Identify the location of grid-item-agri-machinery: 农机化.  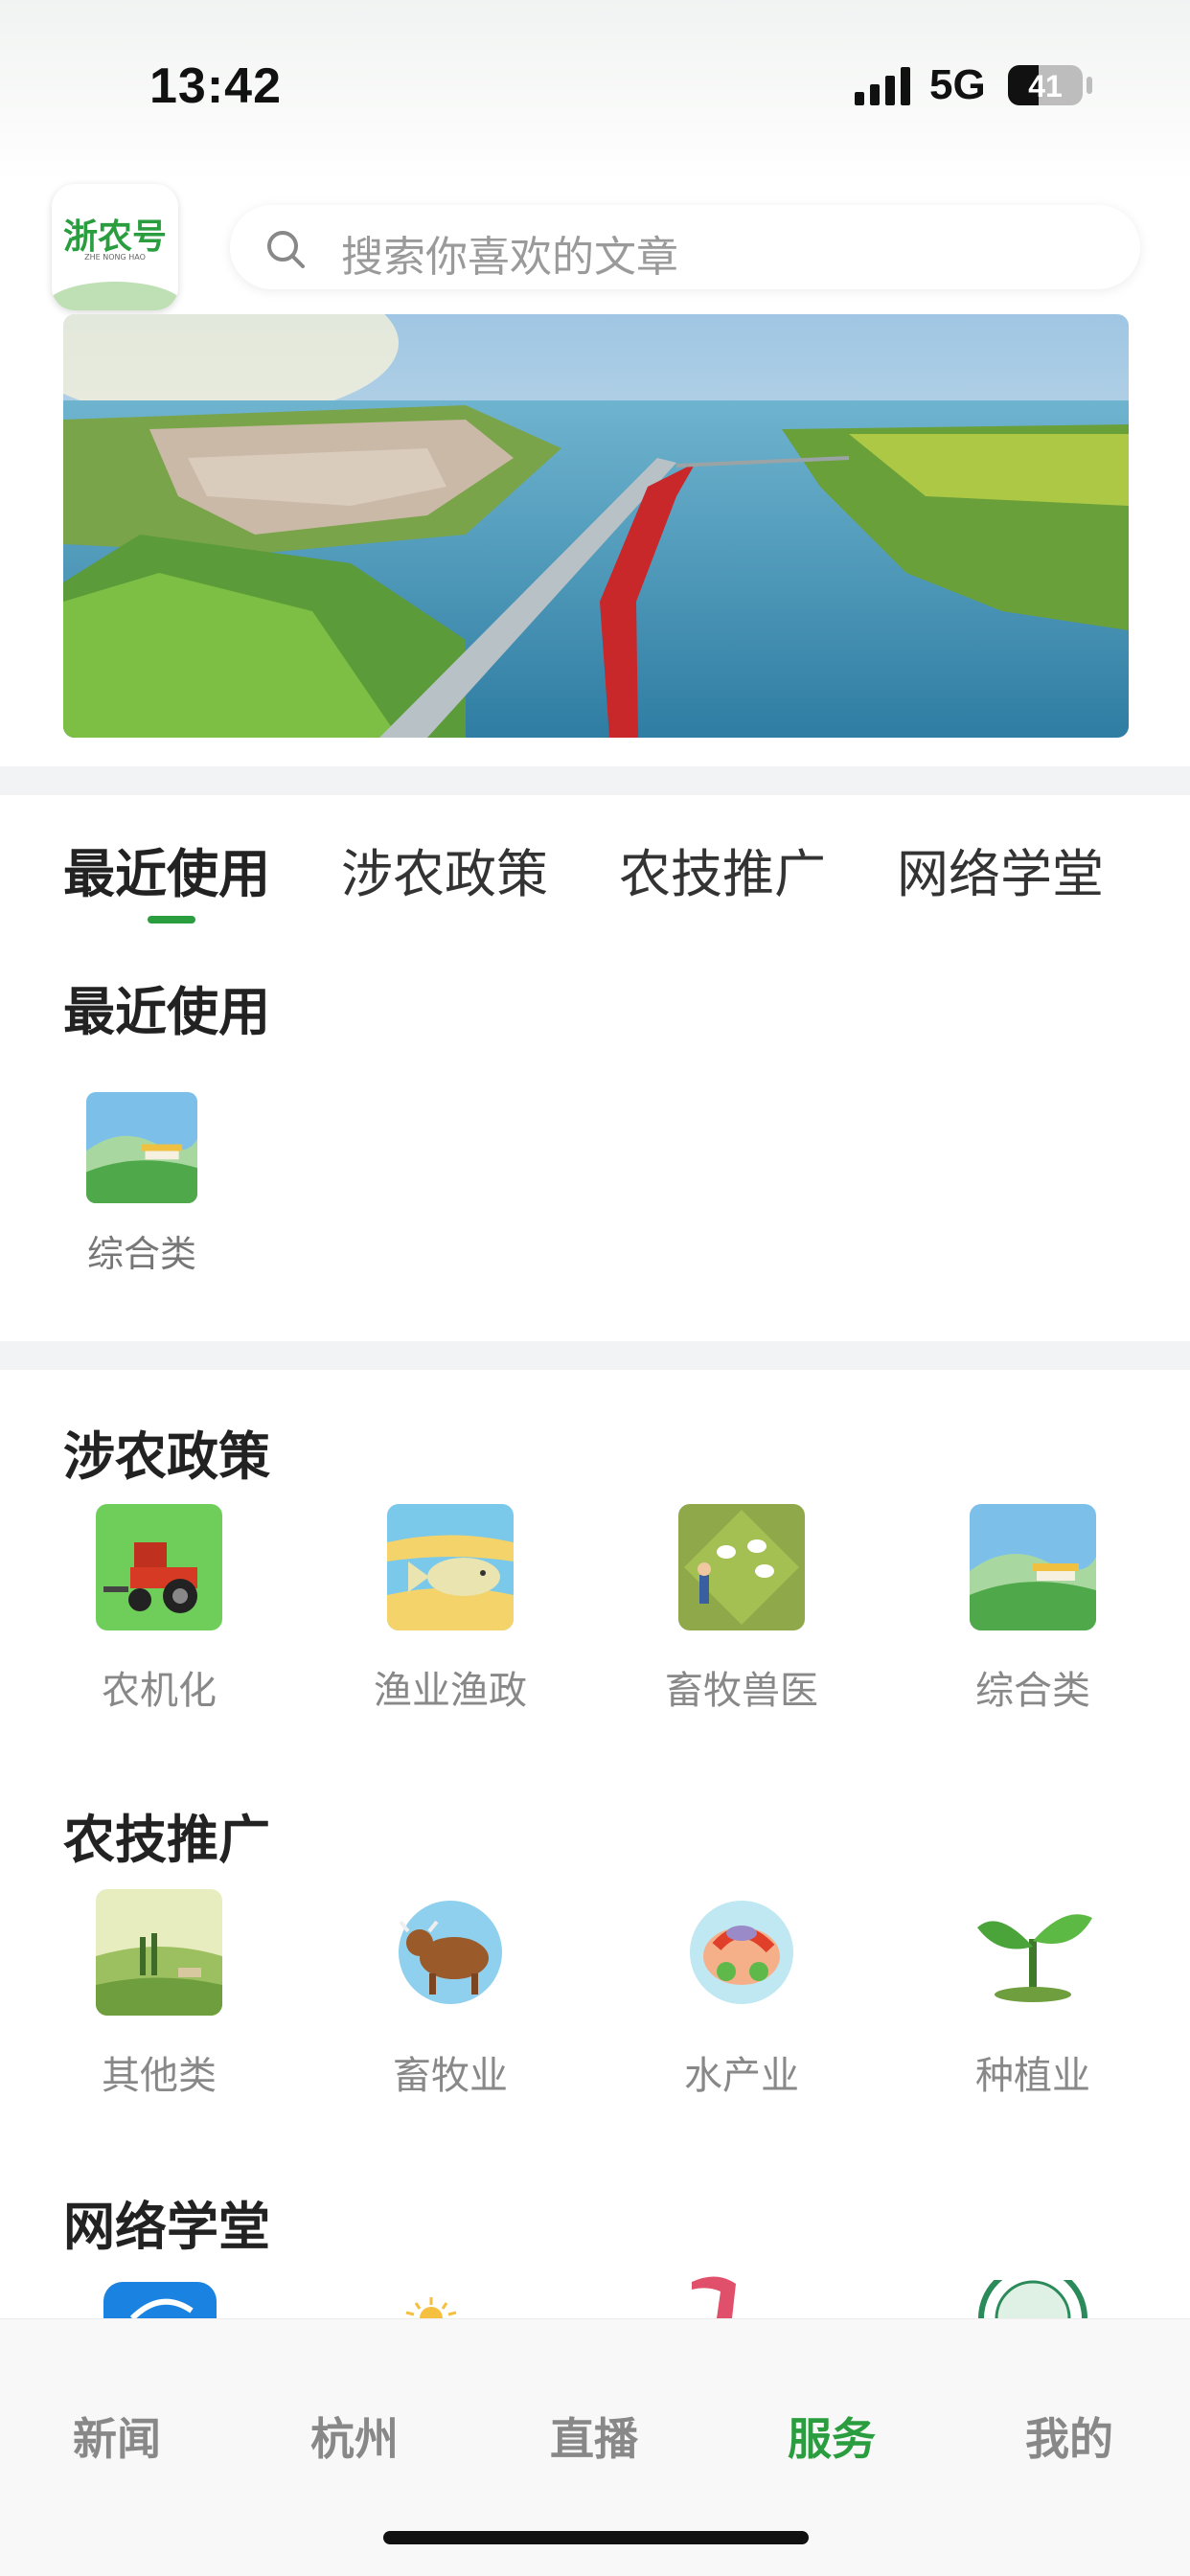
(159, 1609).